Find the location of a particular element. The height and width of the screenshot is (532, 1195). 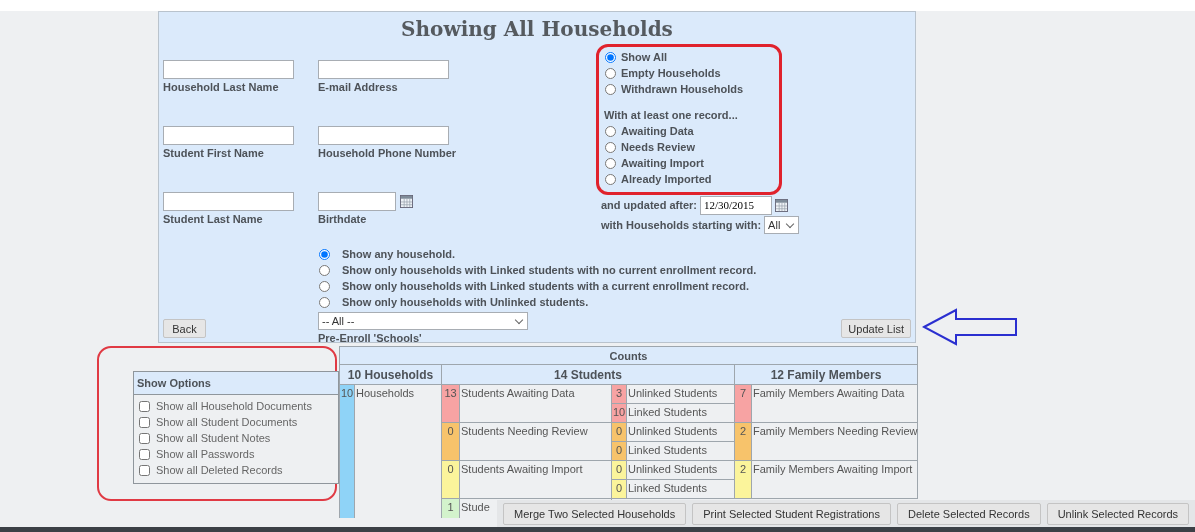

field-label: Pre-Enroll 'Schools' is located at coordinates (370, 338).